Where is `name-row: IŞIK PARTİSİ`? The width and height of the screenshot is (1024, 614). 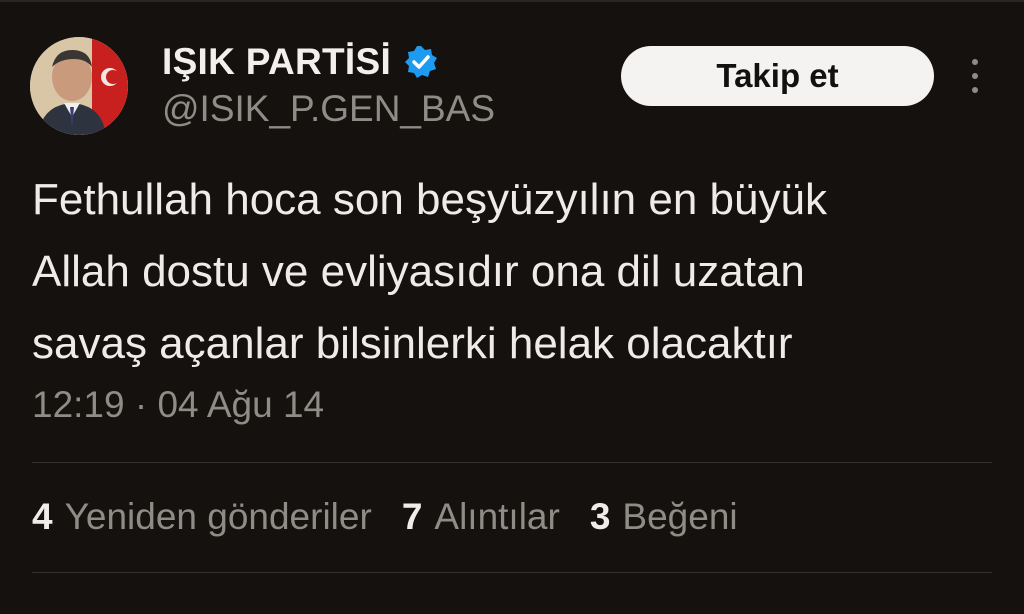
name-row: IŞIK PARTİSİ is located at coordinates (300, 62).